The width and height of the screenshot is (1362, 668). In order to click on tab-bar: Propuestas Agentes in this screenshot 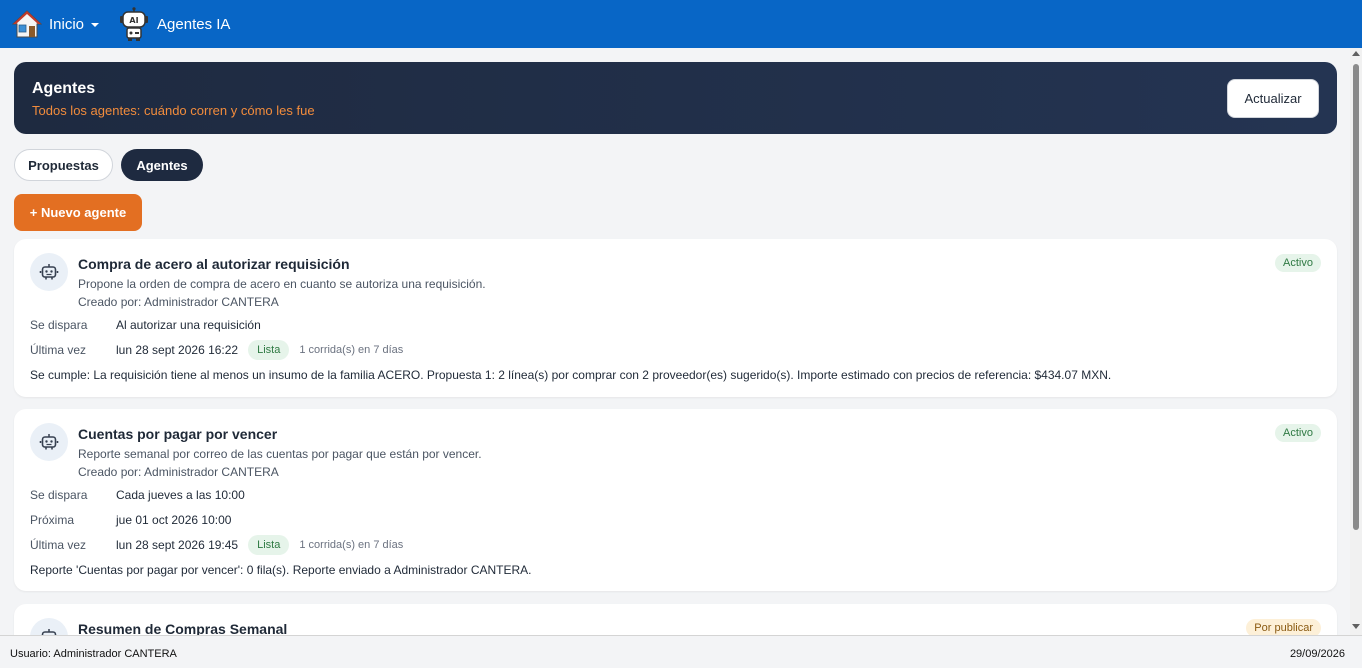, I will do `click(108, 165)`.